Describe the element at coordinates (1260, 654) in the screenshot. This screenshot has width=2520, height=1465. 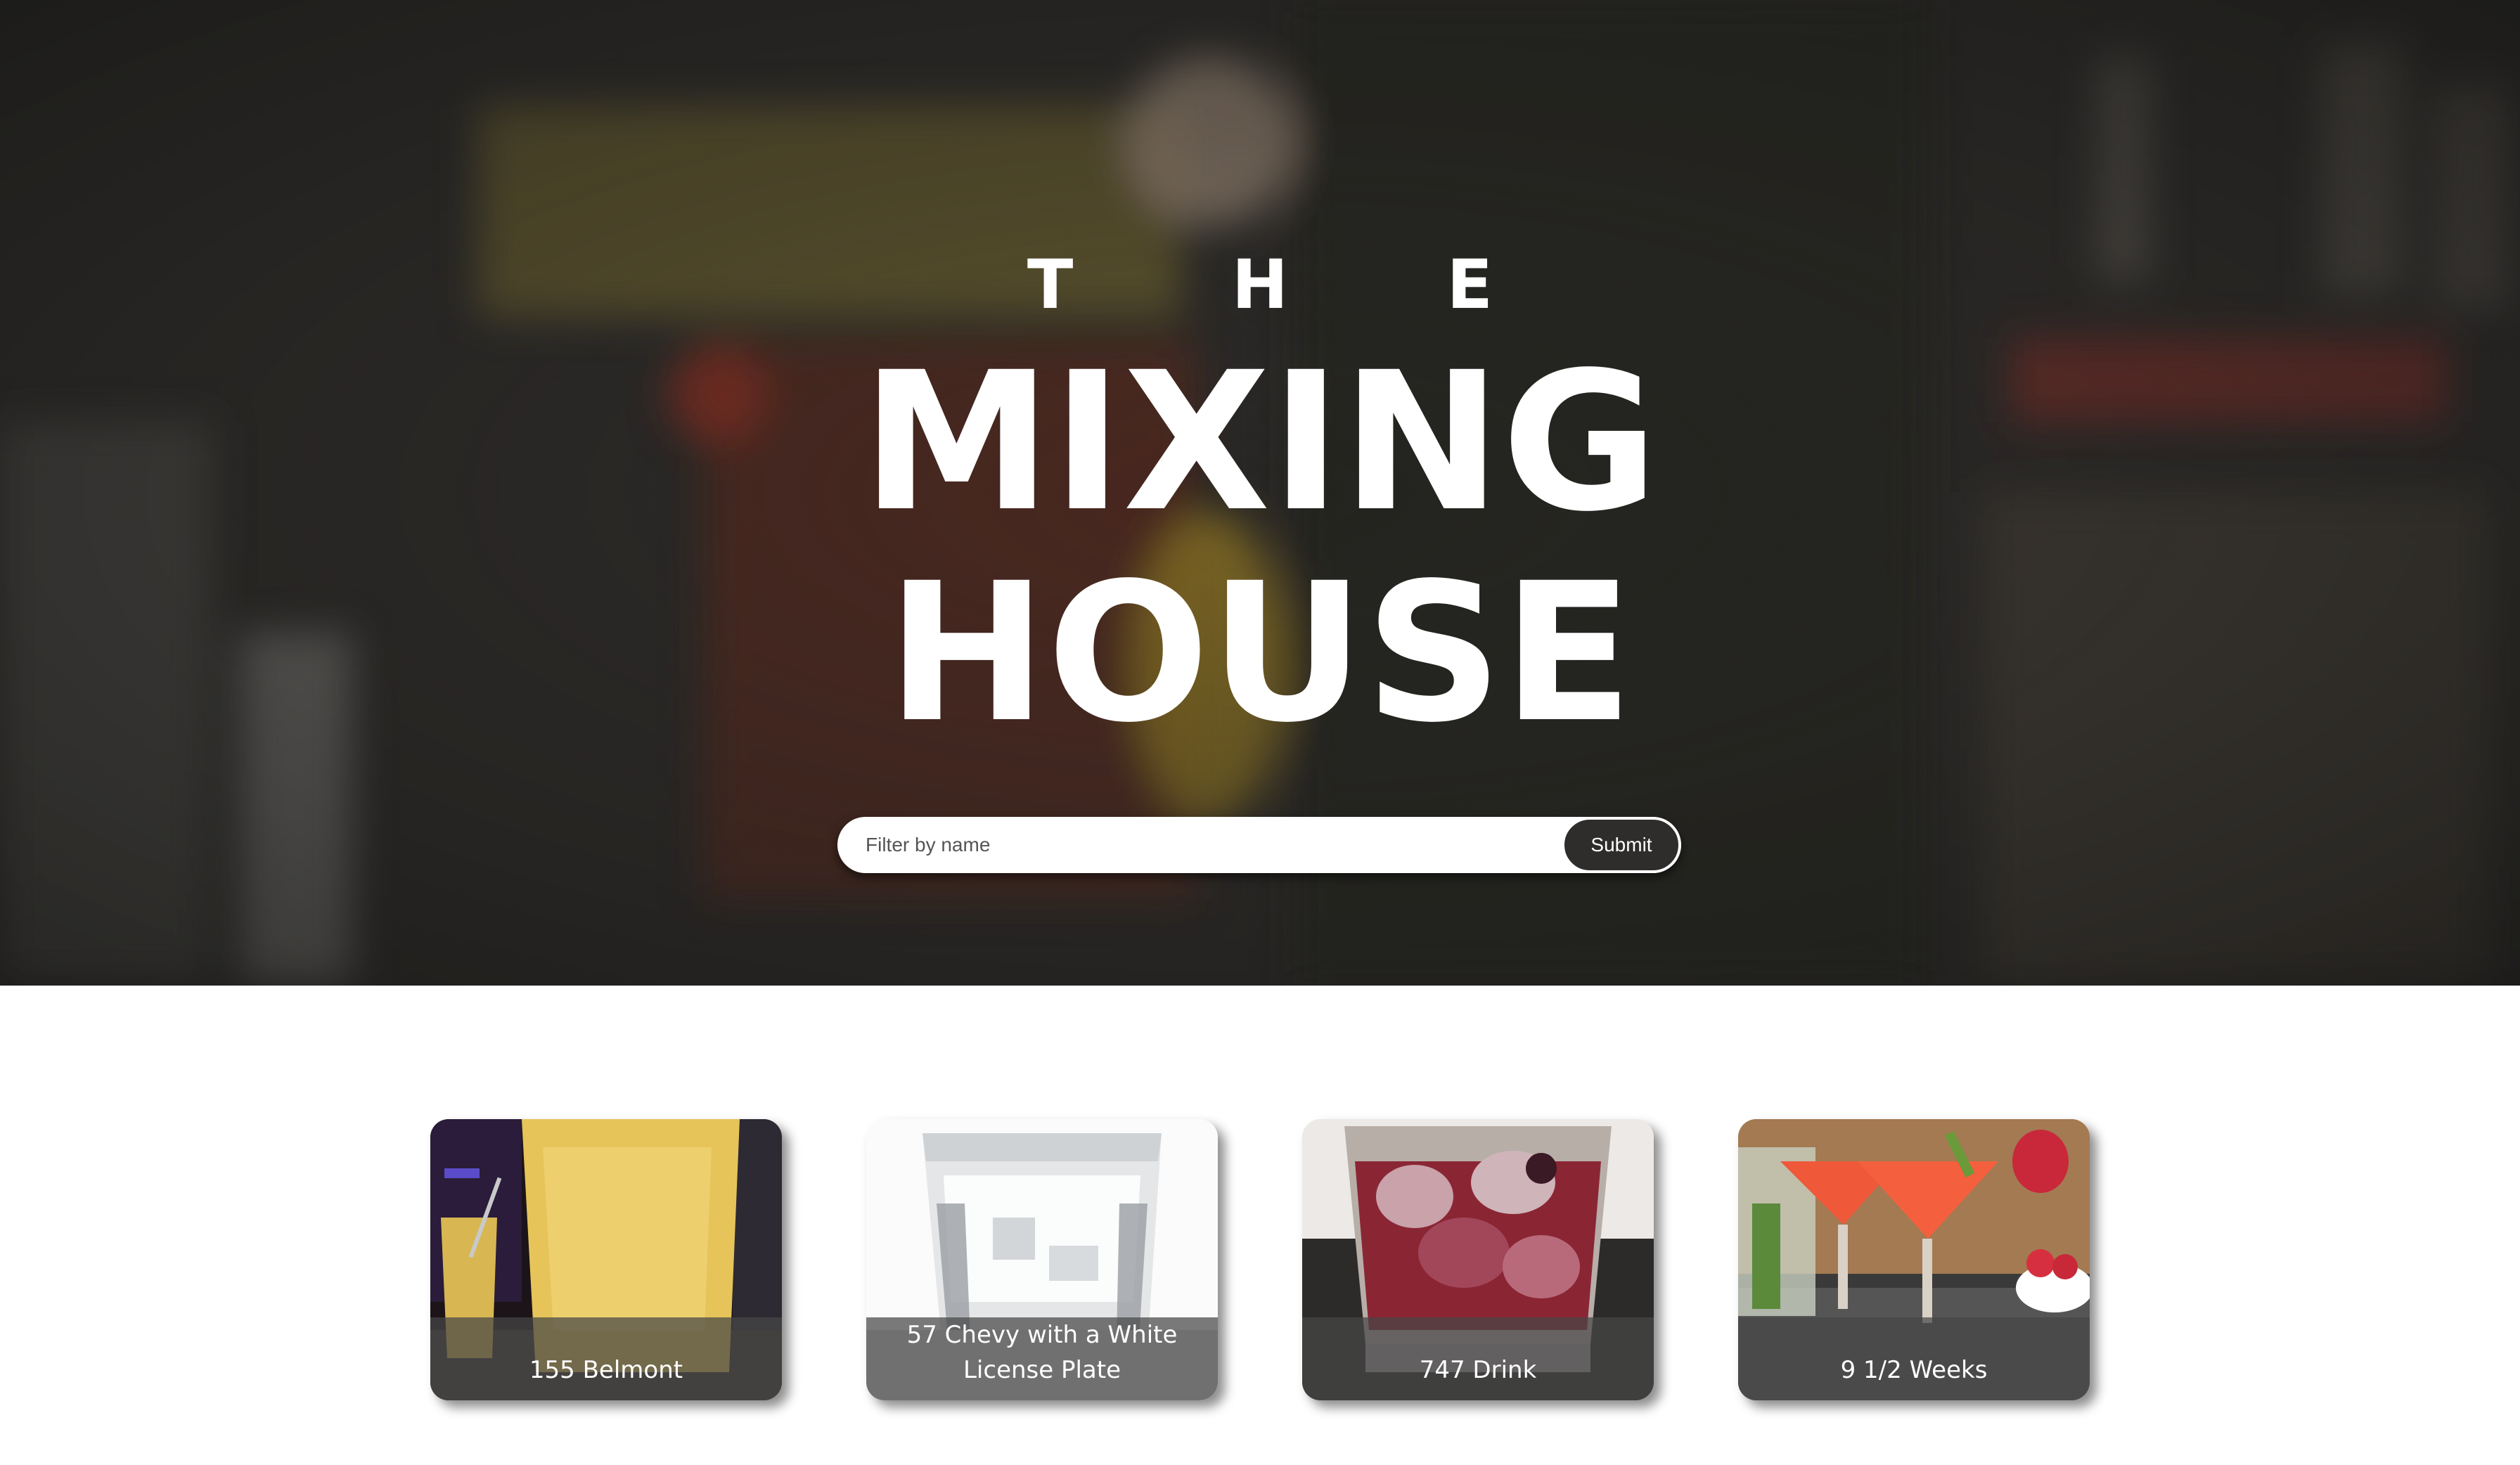
I see `hero-title-house: HOUSE` at that location.